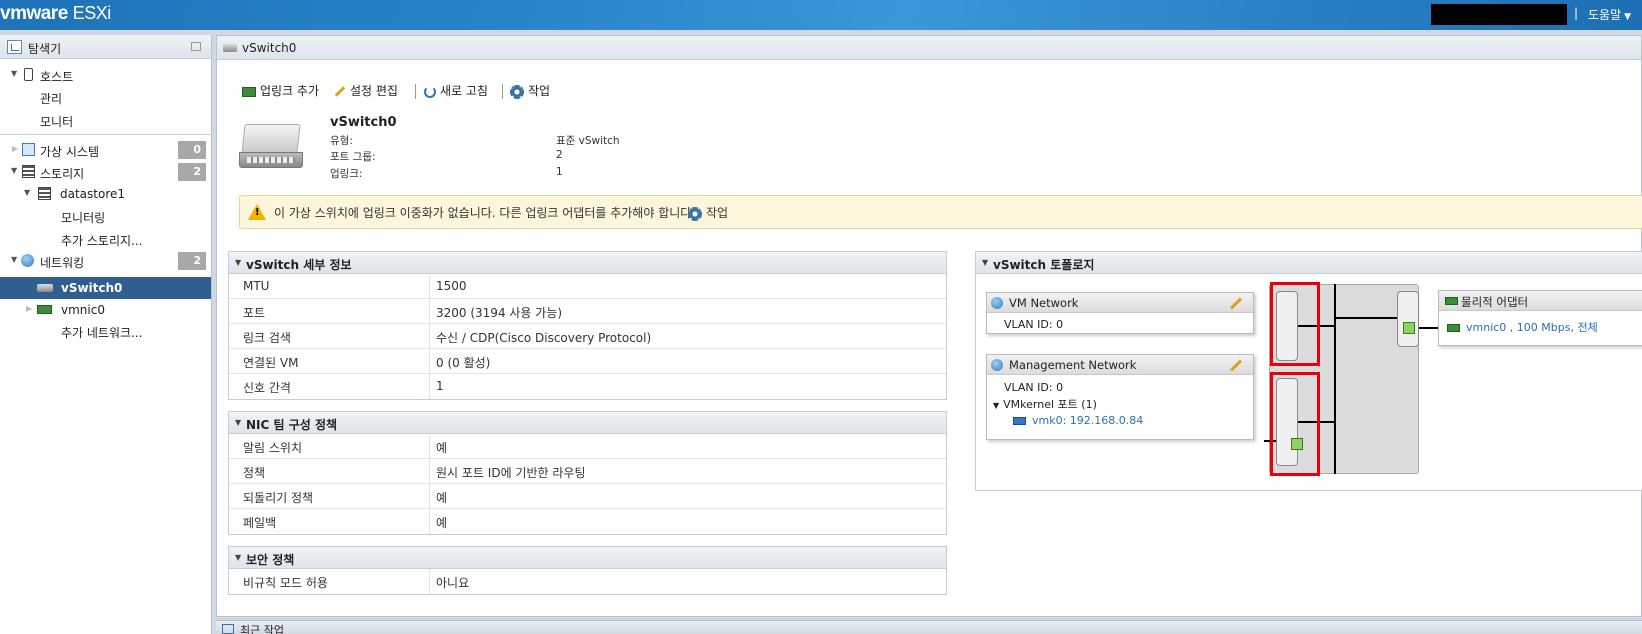 This screenshot has width=1642, height=634. I want to click on nav-item-vswitch0: vSwitch0, so click(105, 288).